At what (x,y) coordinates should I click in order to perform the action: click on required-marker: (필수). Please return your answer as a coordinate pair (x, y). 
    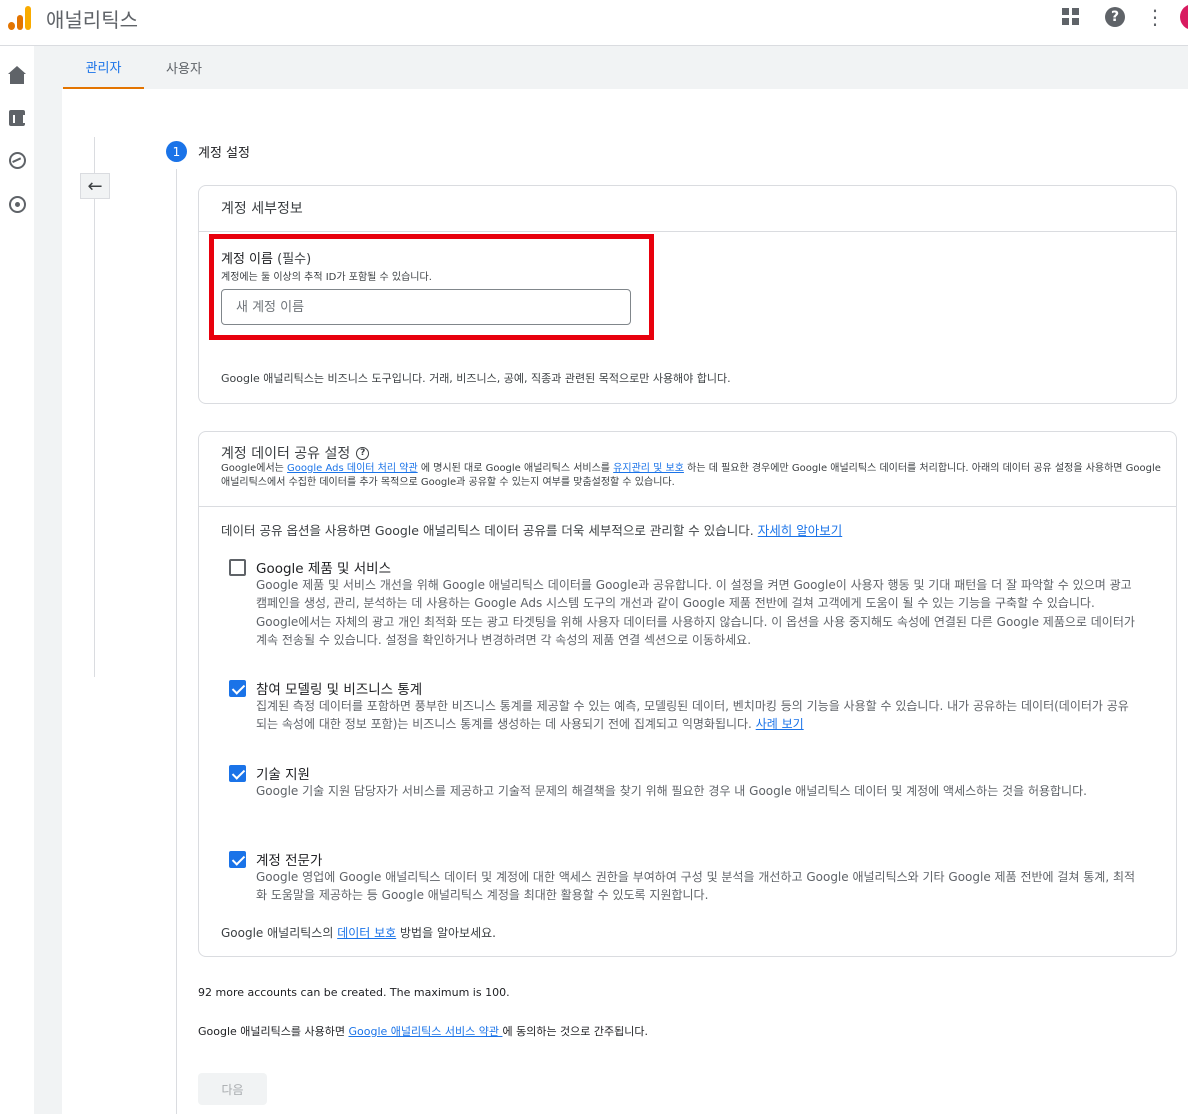
    Looking at the image, I should click on (294, 259).